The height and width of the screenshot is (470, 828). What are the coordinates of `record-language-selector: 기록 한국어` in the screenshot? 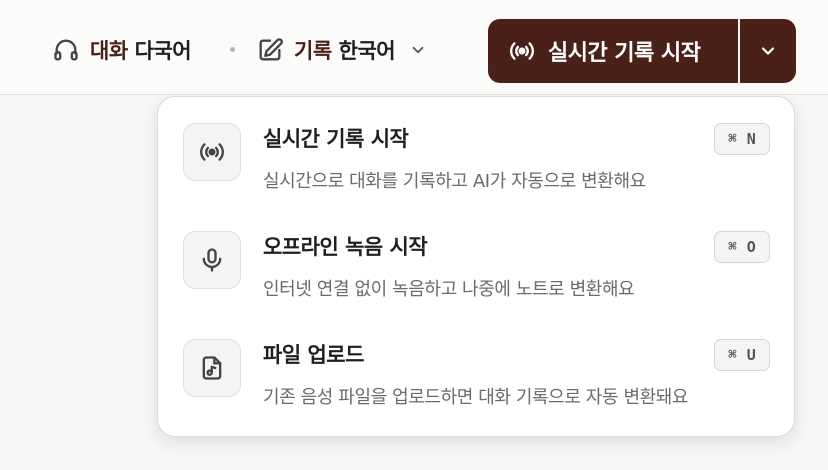 It's located at (341, 50).